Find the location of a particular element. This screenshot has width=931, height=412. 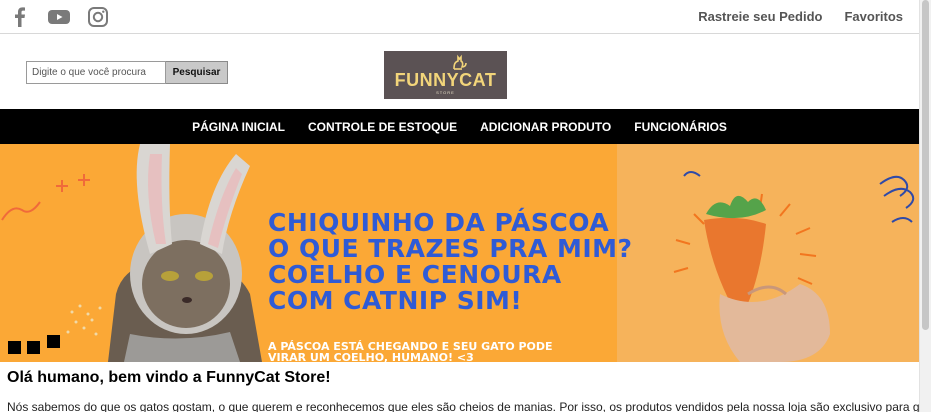

search-button: Pesquisar is located at coordinates (197, 72).